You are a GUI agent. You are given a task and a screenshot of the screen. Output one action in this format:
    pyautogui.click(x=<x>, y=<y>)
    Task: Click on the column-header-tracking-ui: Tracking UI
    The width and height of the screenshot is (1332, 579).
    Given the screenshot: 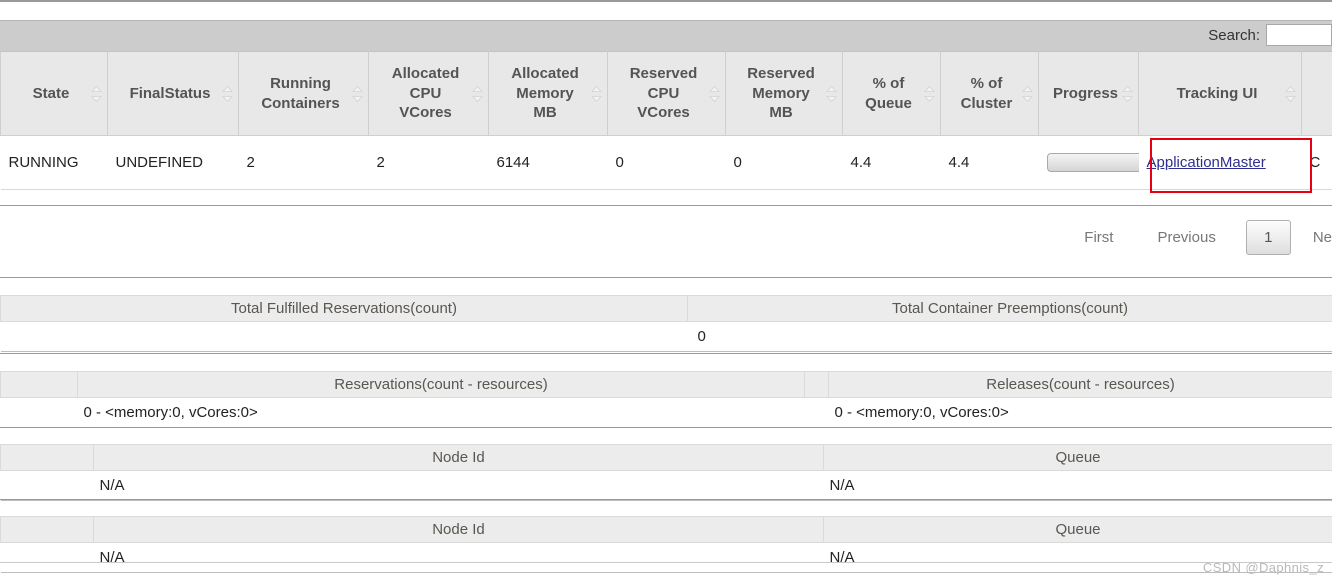 What is the action you would take?
    pyautogui.click(x=1220, y=93)
    